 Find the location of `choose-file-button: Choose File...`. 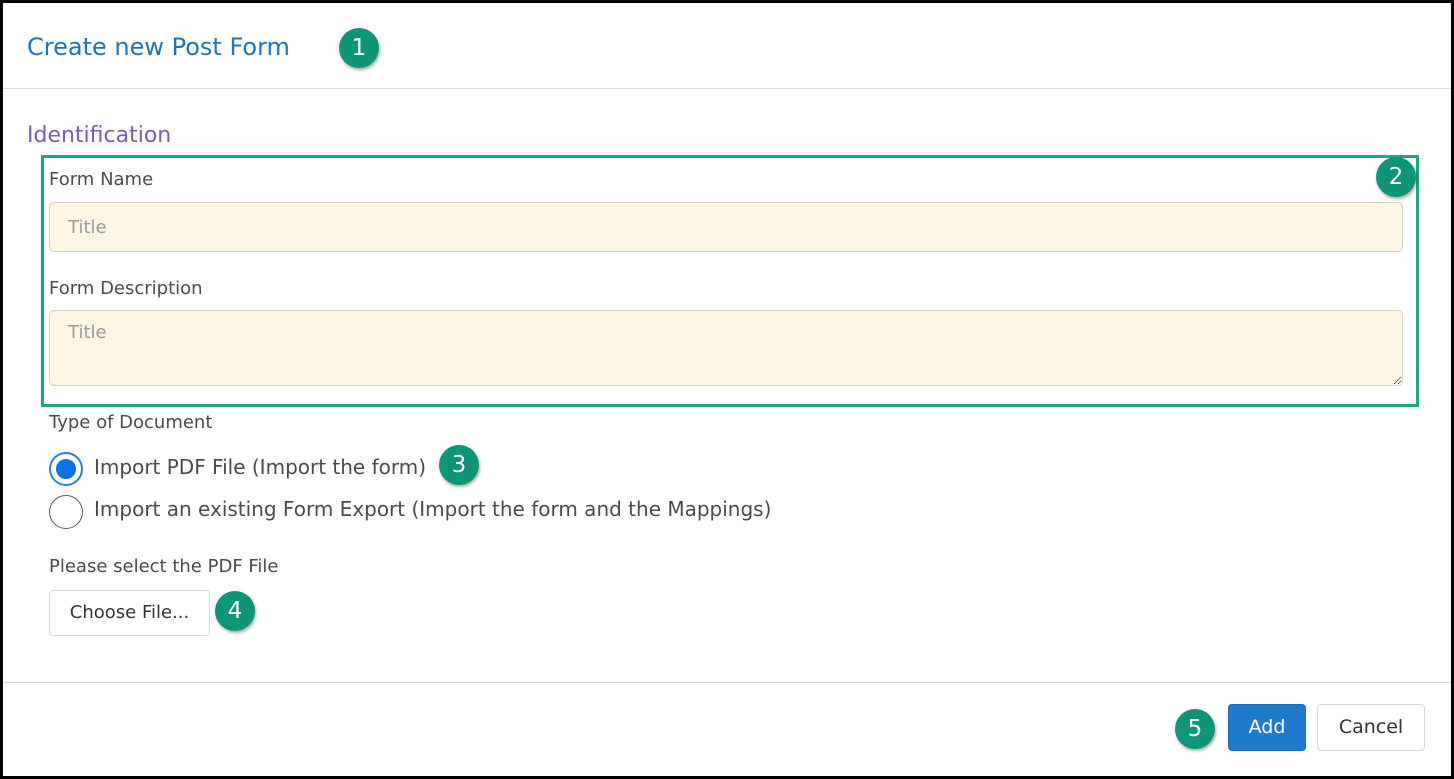

choose-file-button: Choose File... is located at coordinates (129, 613).